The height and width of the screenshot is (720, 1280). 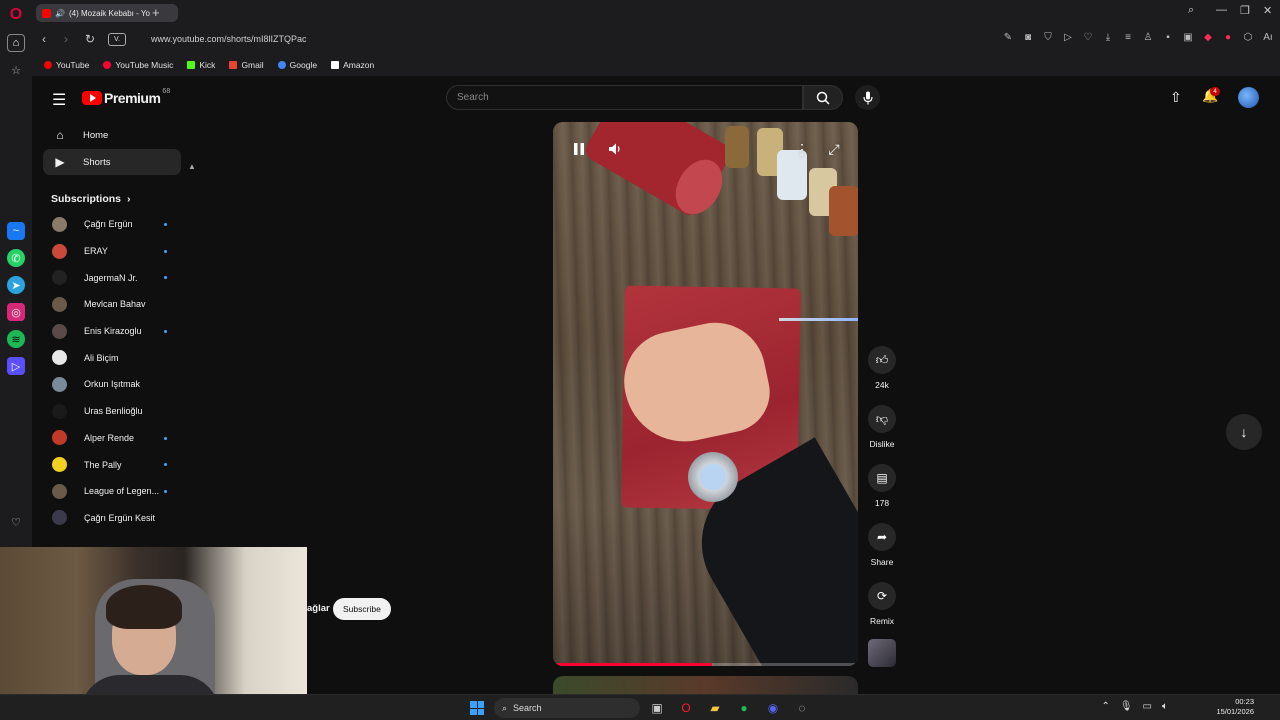 What do you see at coordinates (66, 39) in the screenshot?
I see `forward-icon: ›` at bounding box center [66, 39].